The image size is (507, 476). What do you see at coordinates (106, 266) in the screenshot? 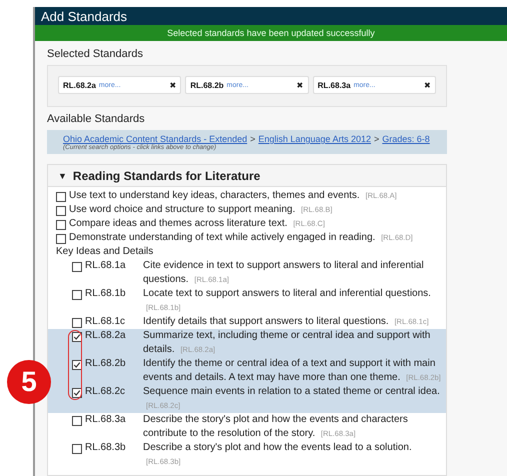
I see `standard-code: RL.68.1a` at bounding box center [106, 266].